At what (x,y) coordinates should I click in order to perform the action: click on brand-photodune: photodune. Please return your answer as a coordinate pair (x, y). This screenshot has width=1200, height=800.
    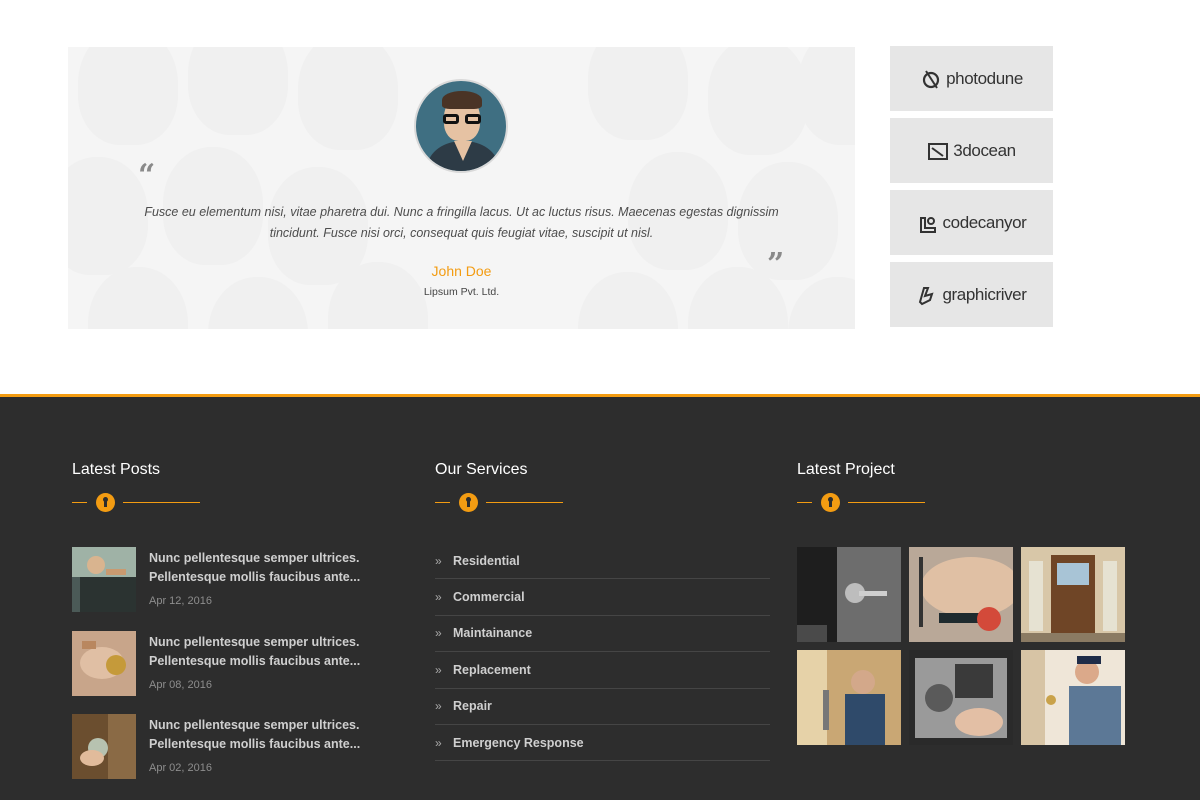
    Looking at the image, I should click on (971, 78).